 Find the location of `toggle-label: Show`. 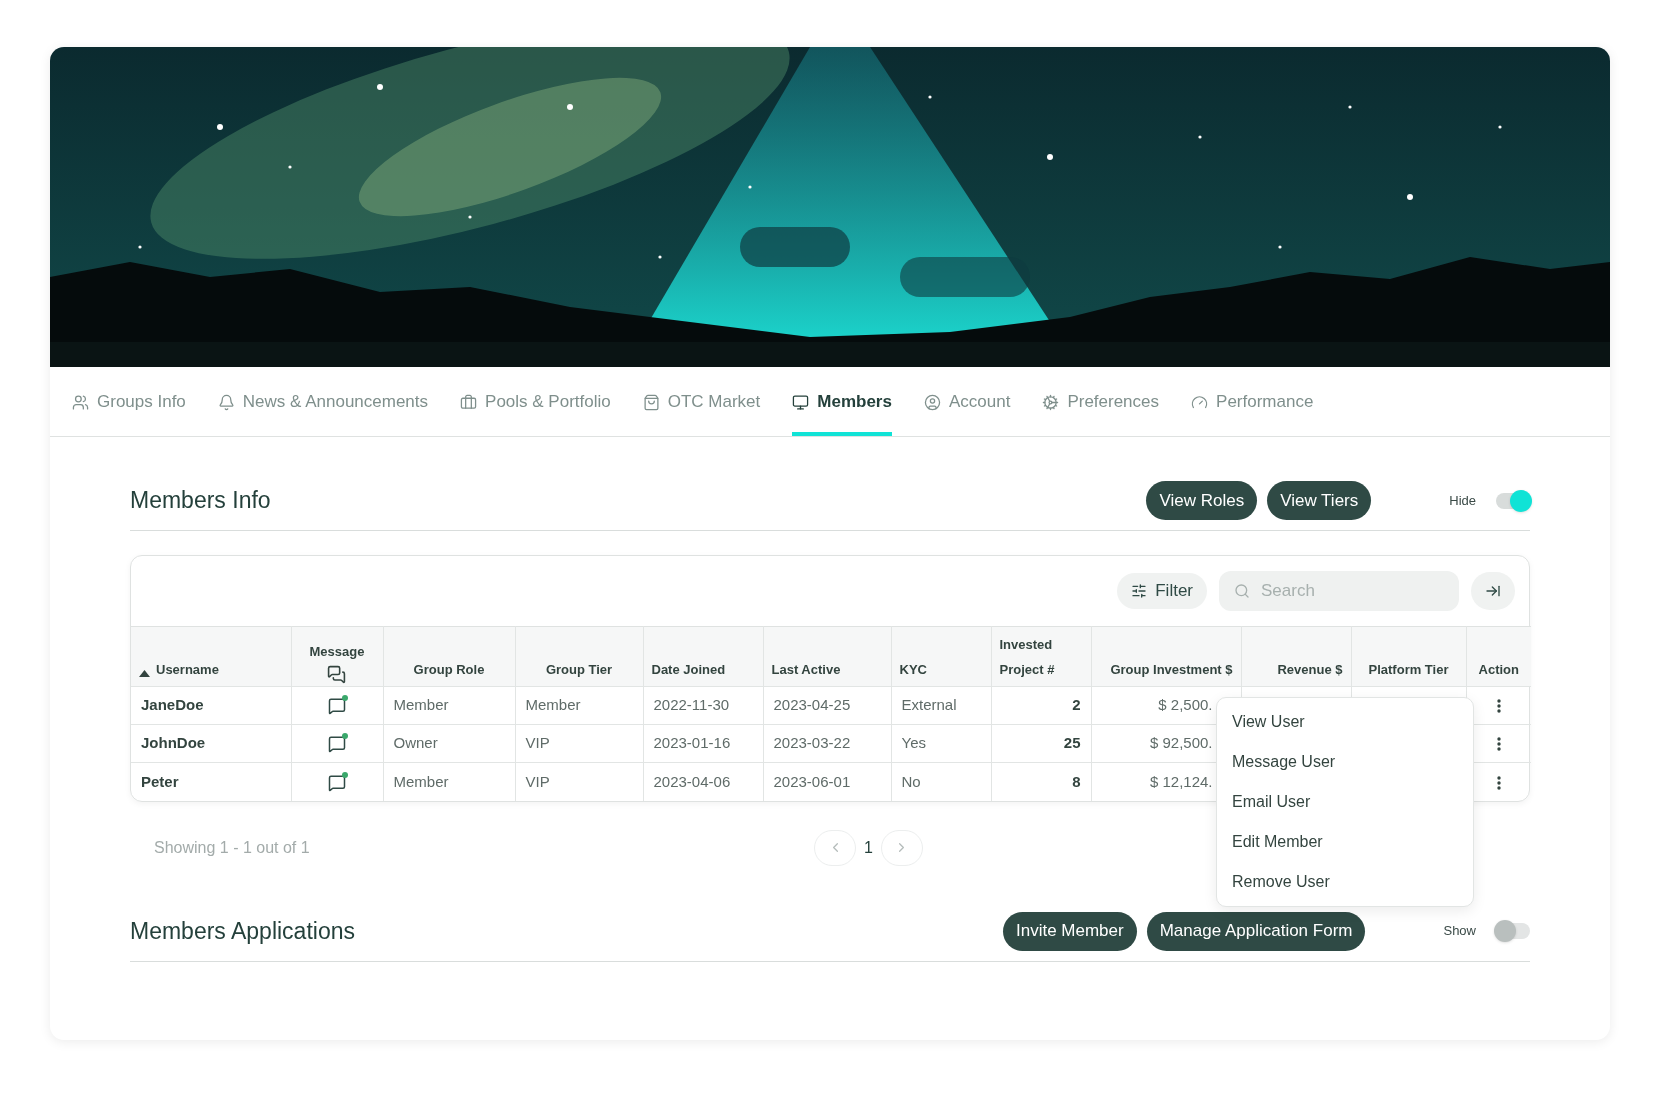

toggle-label: Show is located at coordinates (1459, 931).